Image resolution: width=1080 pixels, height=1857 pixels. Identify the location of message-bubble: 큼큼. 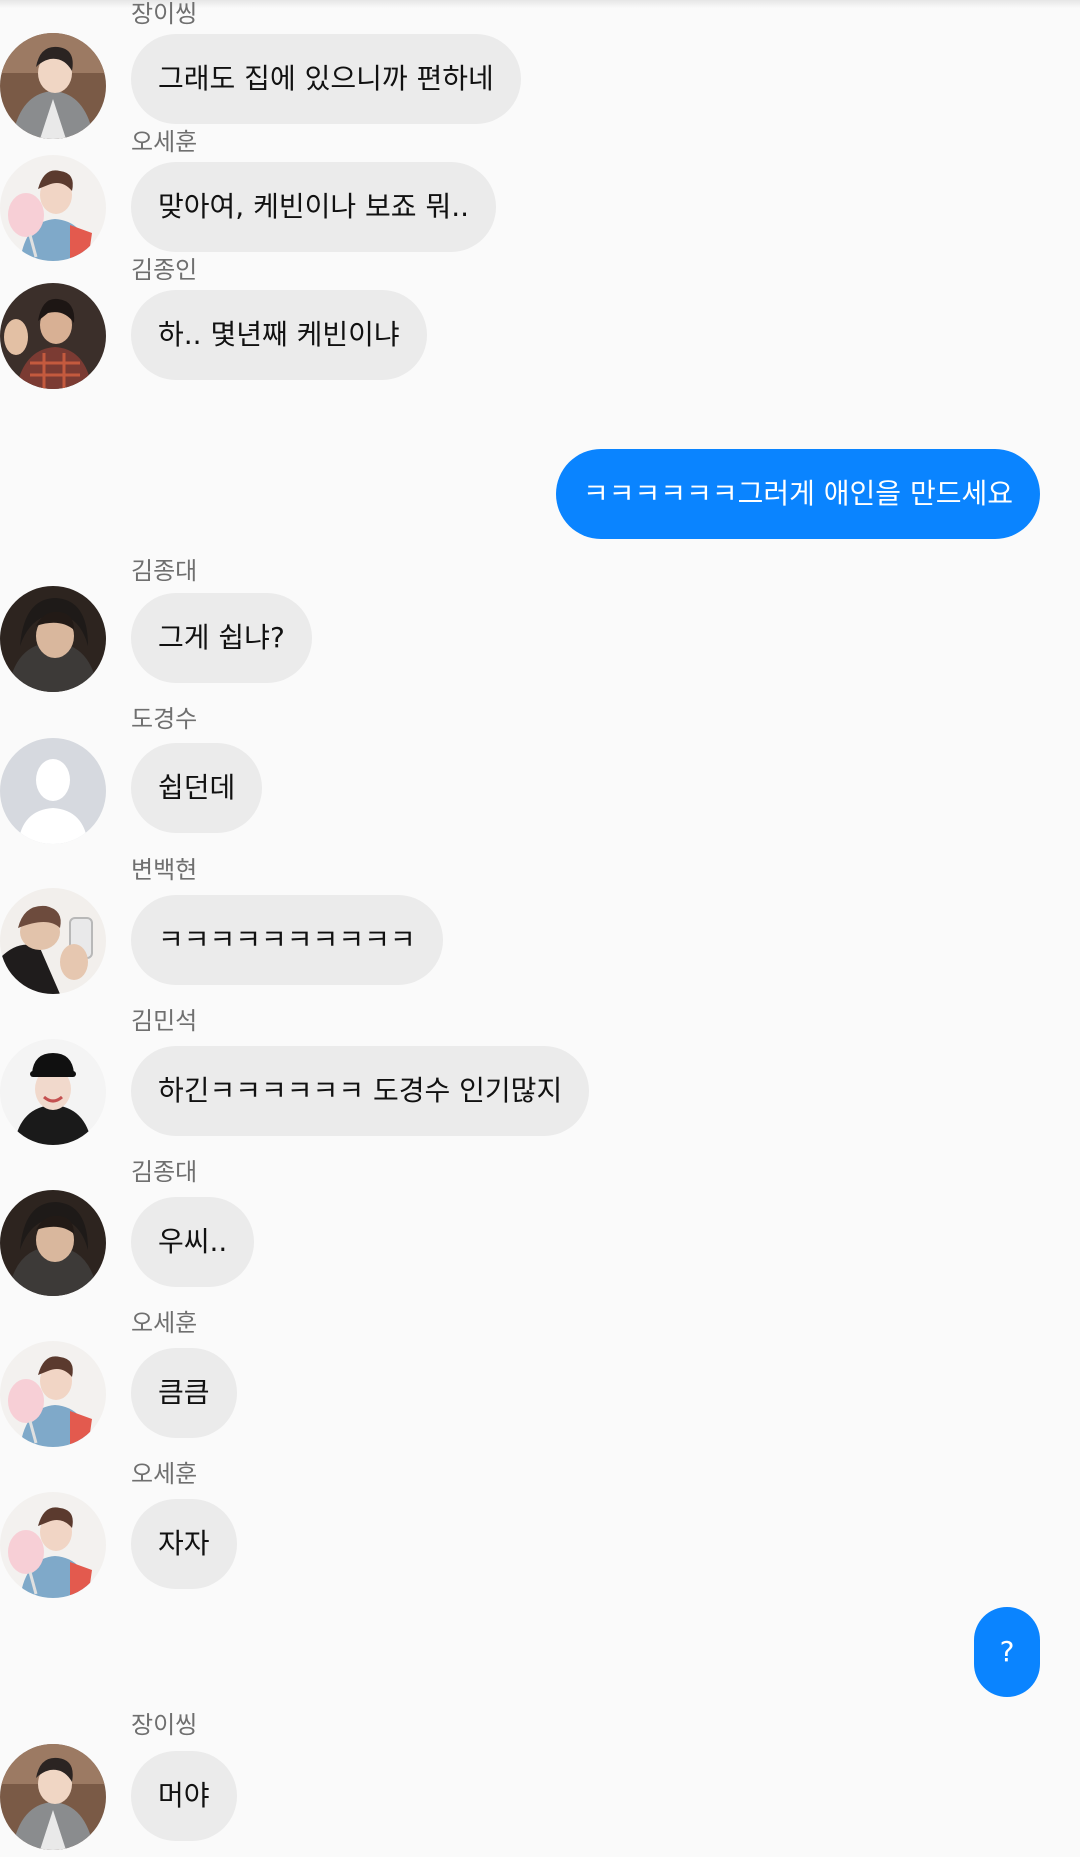
(184, 1393).